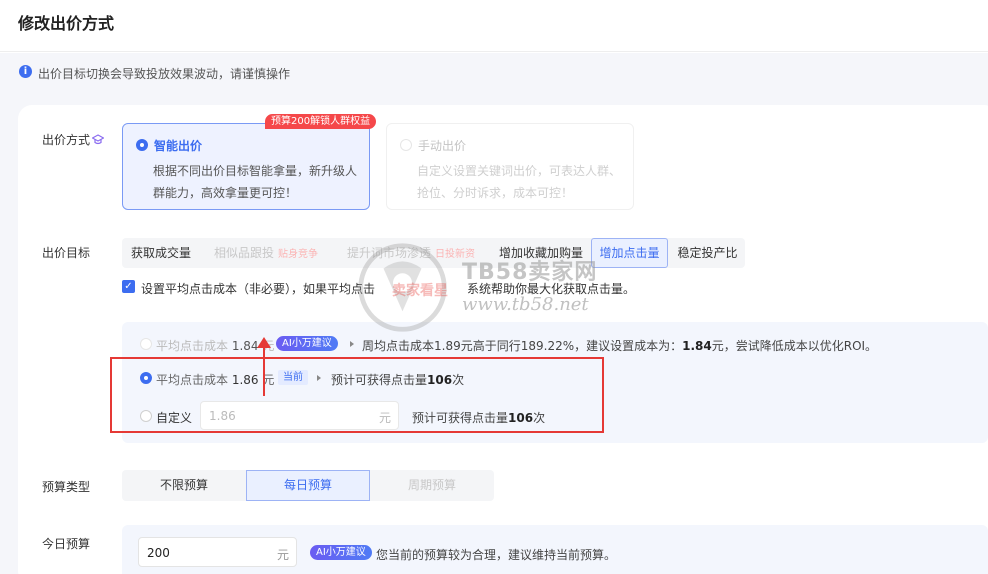  What do you see at coordinates (264, 342) in the screenshot?
I see `arrow-up-icon` at bounding box center [264, 342].